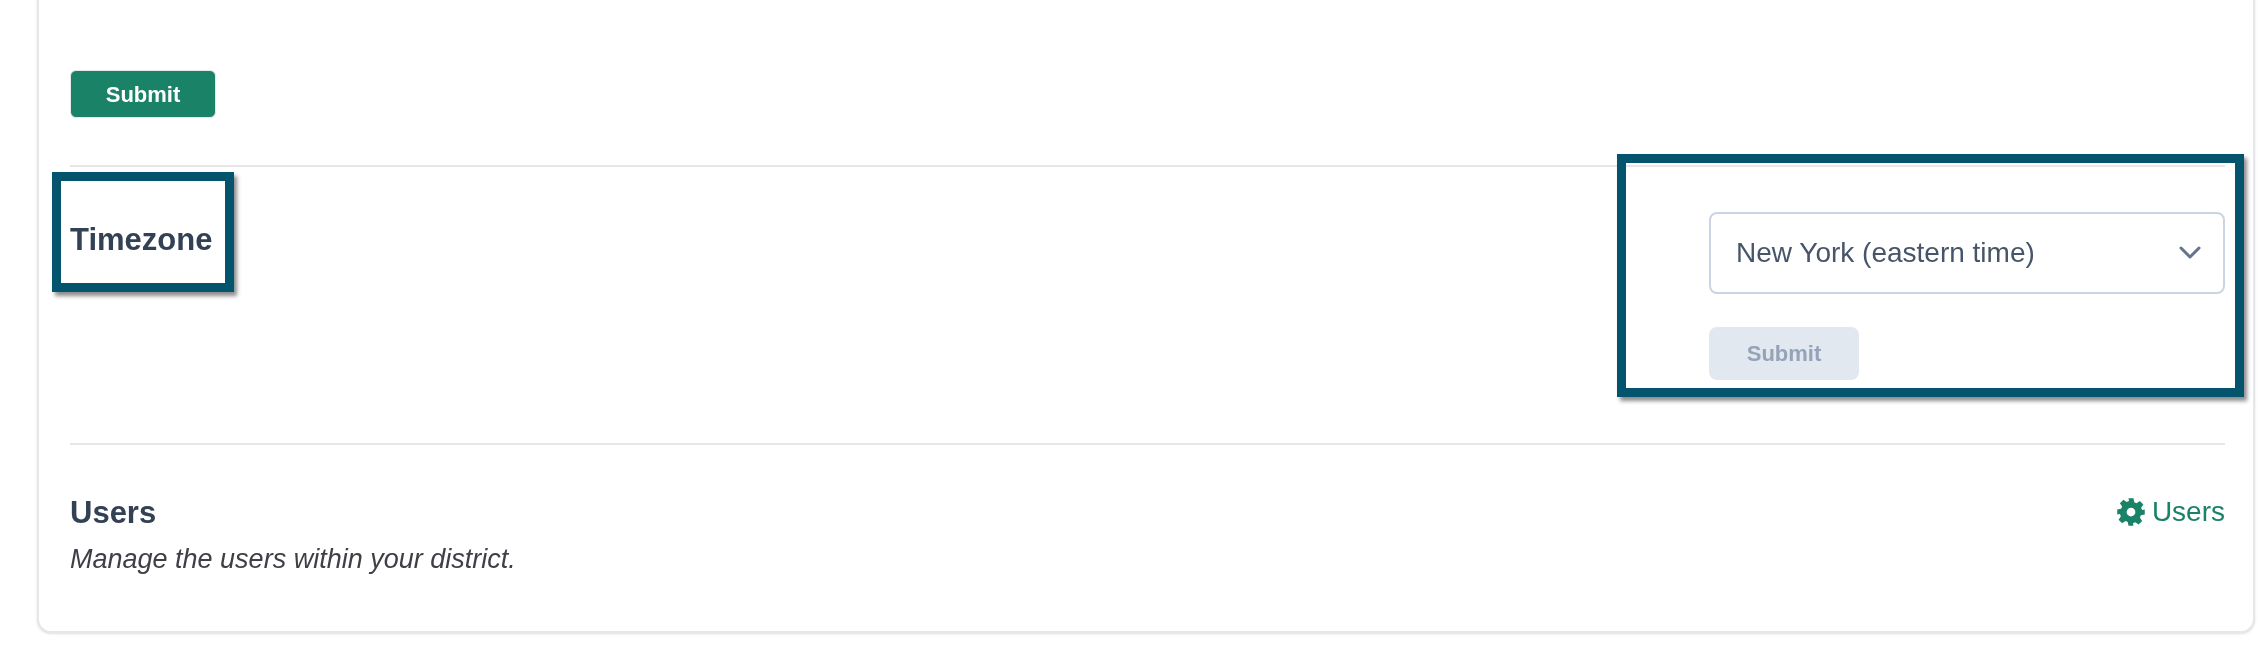  I want to click on section-title: Users, so click(114, 513).